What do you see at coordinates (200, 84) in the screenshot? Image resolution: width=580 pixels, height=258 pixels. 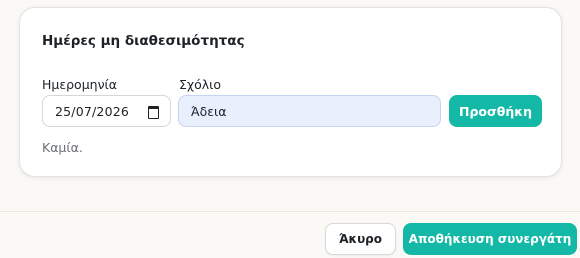 I see `comment-label: Σχόλιο` at bounding box center [200, 84].